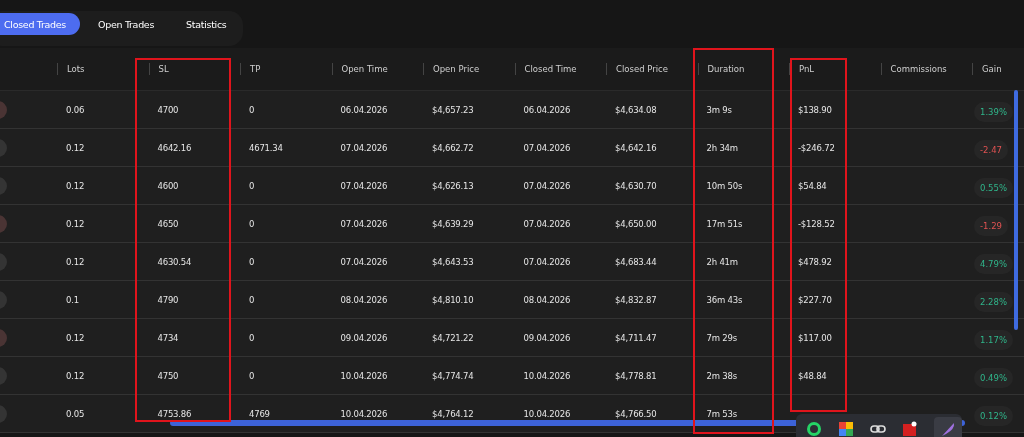  I want to click on table-cell-text: 2h 41m, so click(722, 261).